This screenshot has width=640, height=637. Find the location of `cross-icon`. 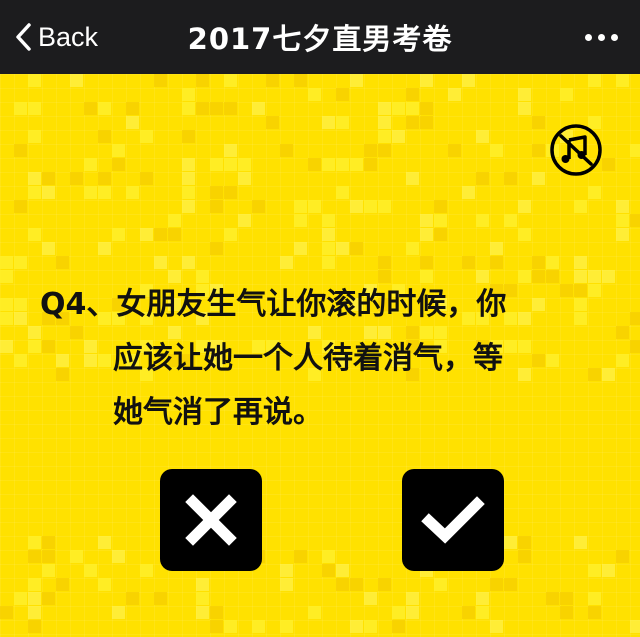

cross-icon is located at coordinates (211, 520).